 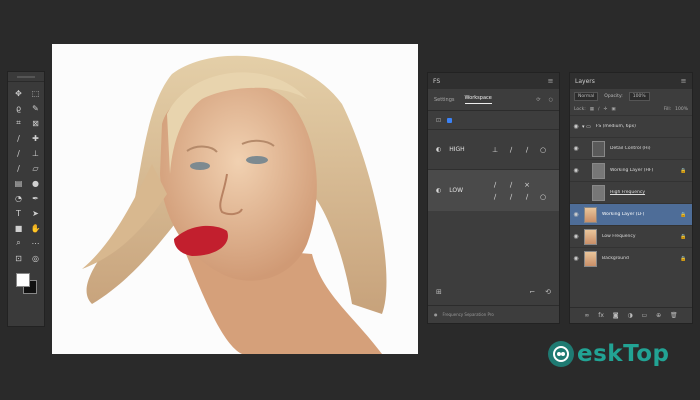 What do you see at coordinates (439, 149) in the screenshot?
I see `half-moon-icon: ◐` at bounding box center [439, 149].